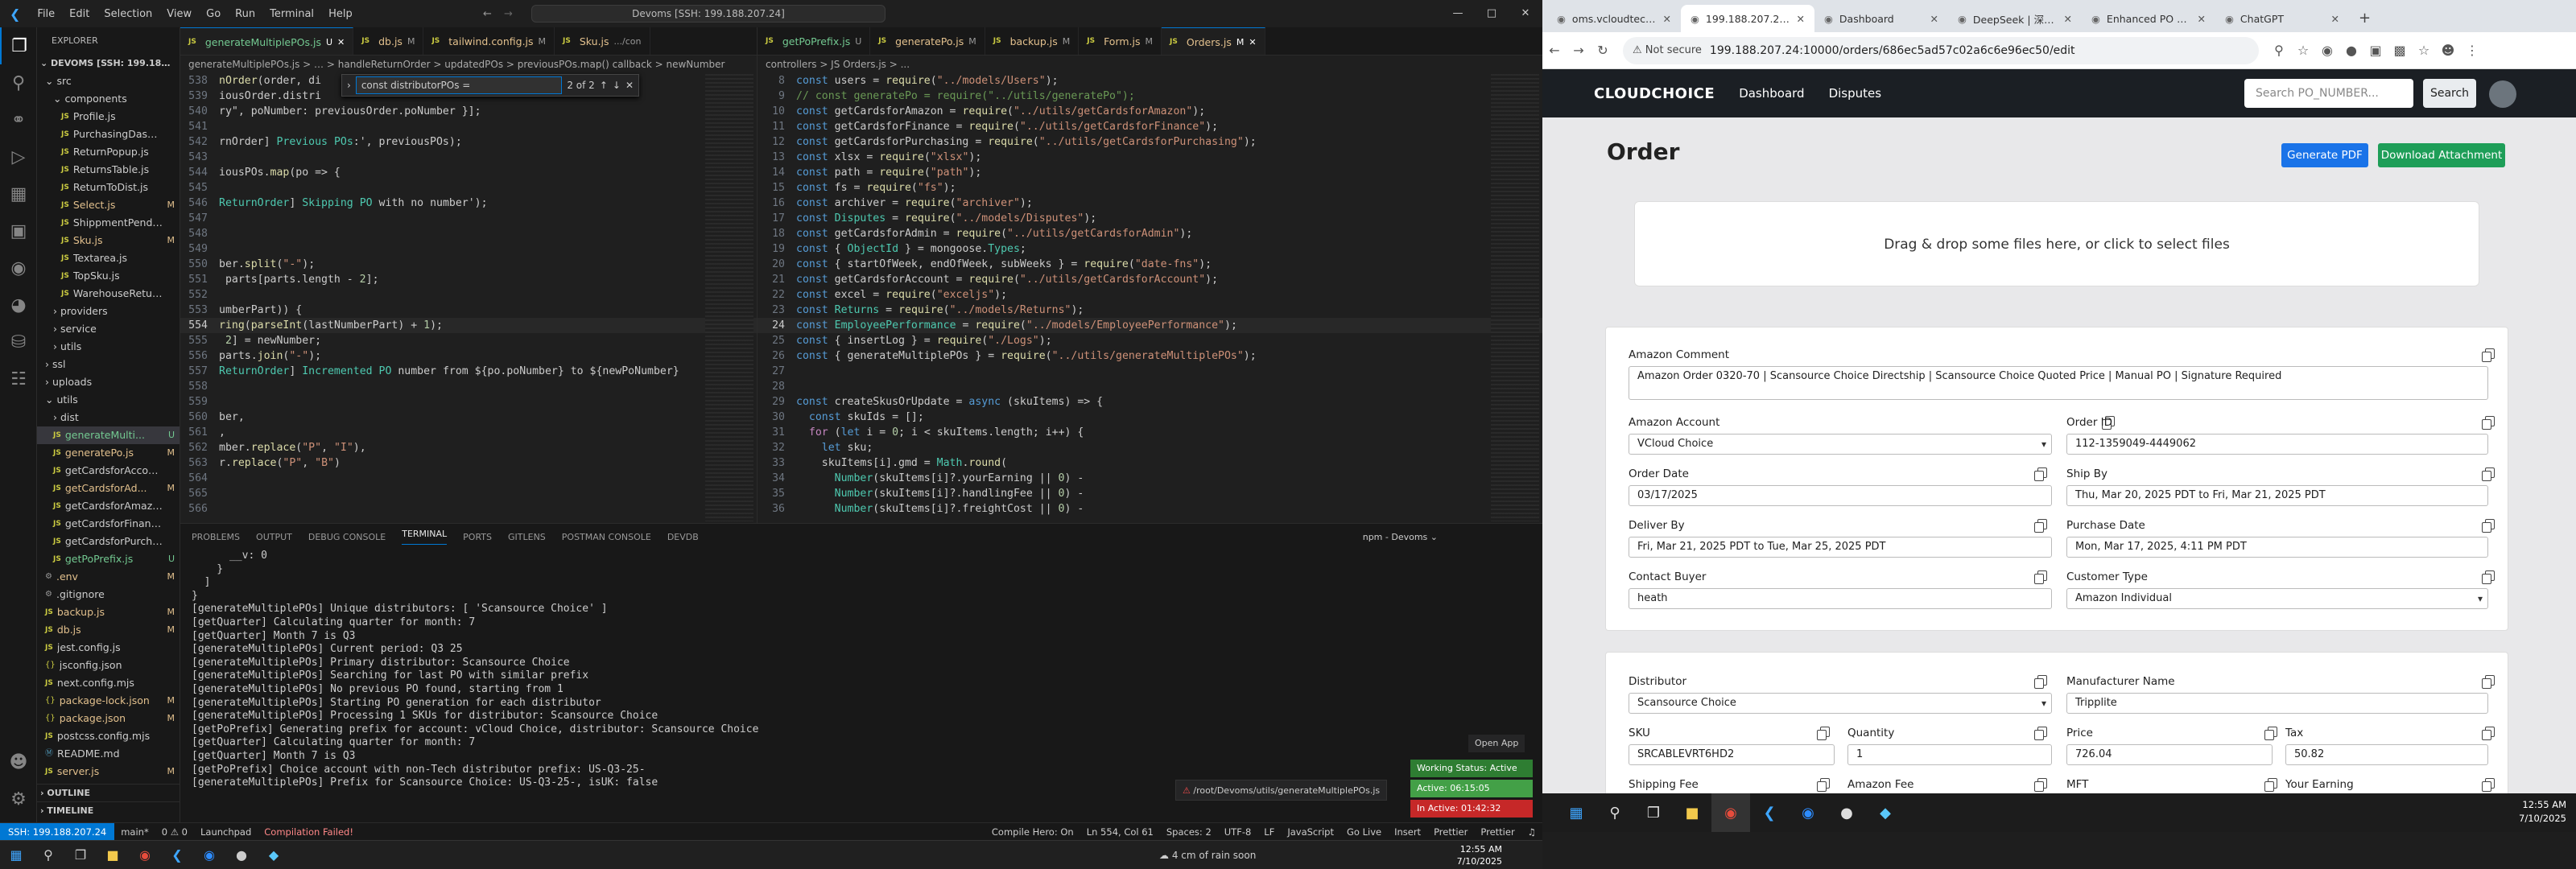  What do you see at coordinates (1554, 50) in the screenshot?
I see `back-icon: ←` at bounding box center [1554, 50].